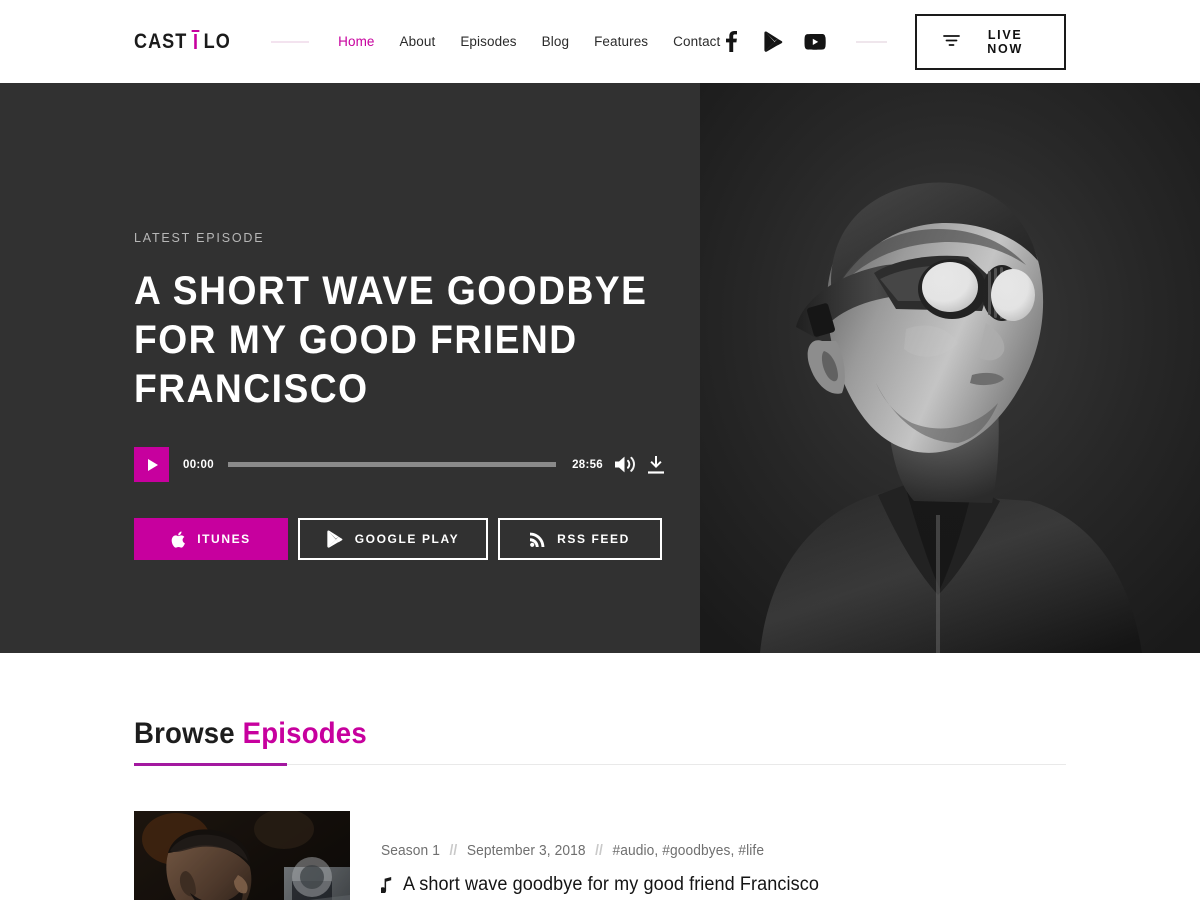  What do you see at coordinates (696, 41) in the screenshot?
I see `nav-item-contact: Contact` at bounding box center [696, 41].